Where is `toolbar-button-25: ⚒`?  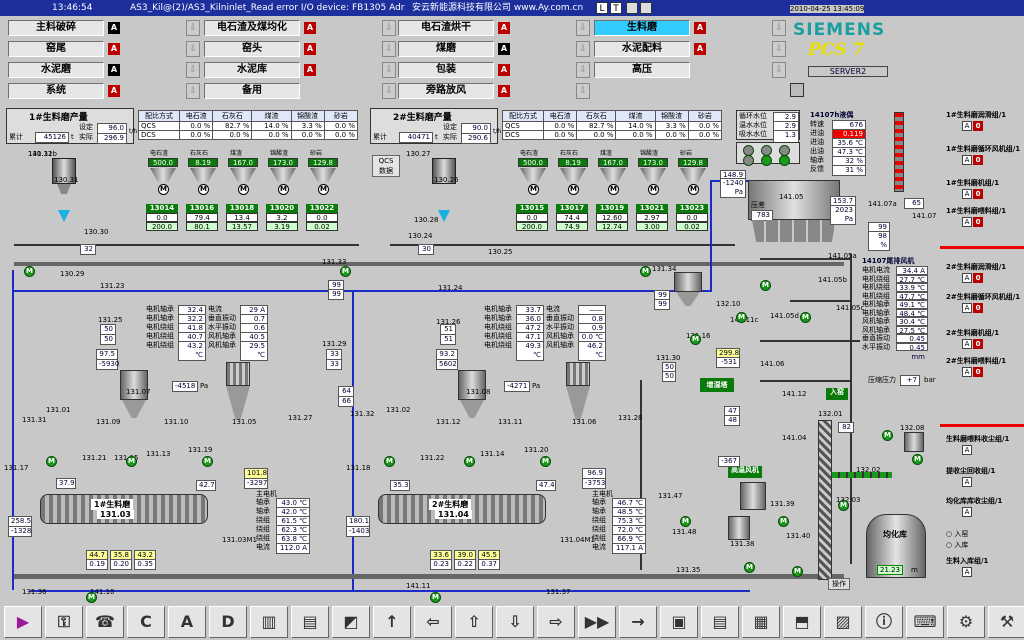 toolbar-button-25: ⚒ is located at coordinates (1006, 622).